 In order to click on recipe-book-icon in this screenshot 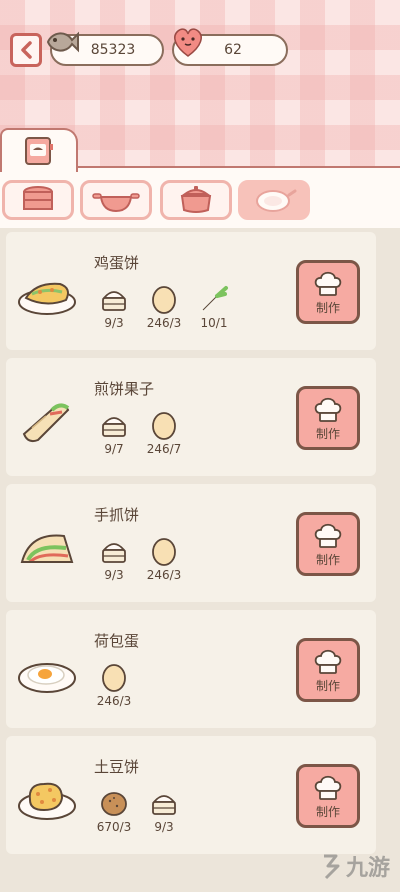, I will do `click(39, 151)`.